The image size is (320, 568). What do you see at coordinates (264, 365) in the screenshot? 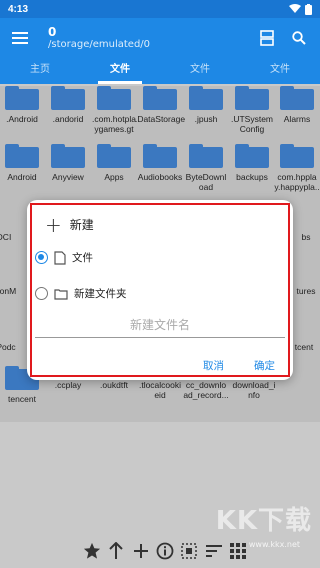
I see `ok-button: 确定` at bounding box center [264, 365].